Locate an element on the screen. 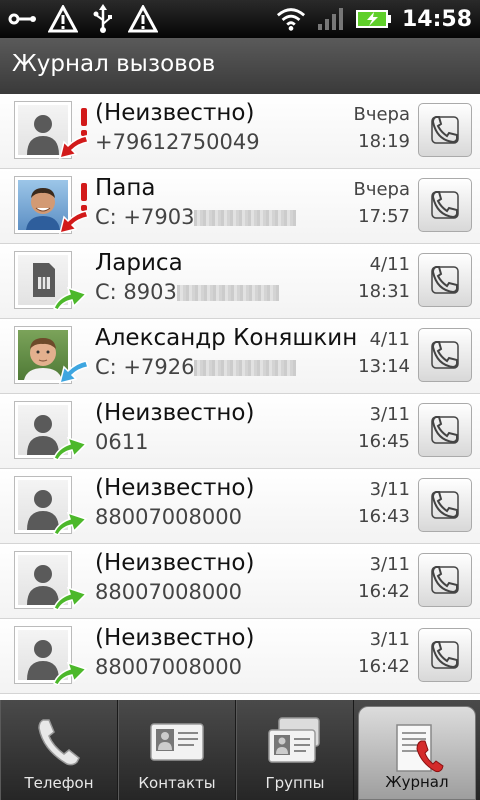 The width and height of the screenshot is (480, 800). status-bar: 14:58 is located at coordinates (240, 19).